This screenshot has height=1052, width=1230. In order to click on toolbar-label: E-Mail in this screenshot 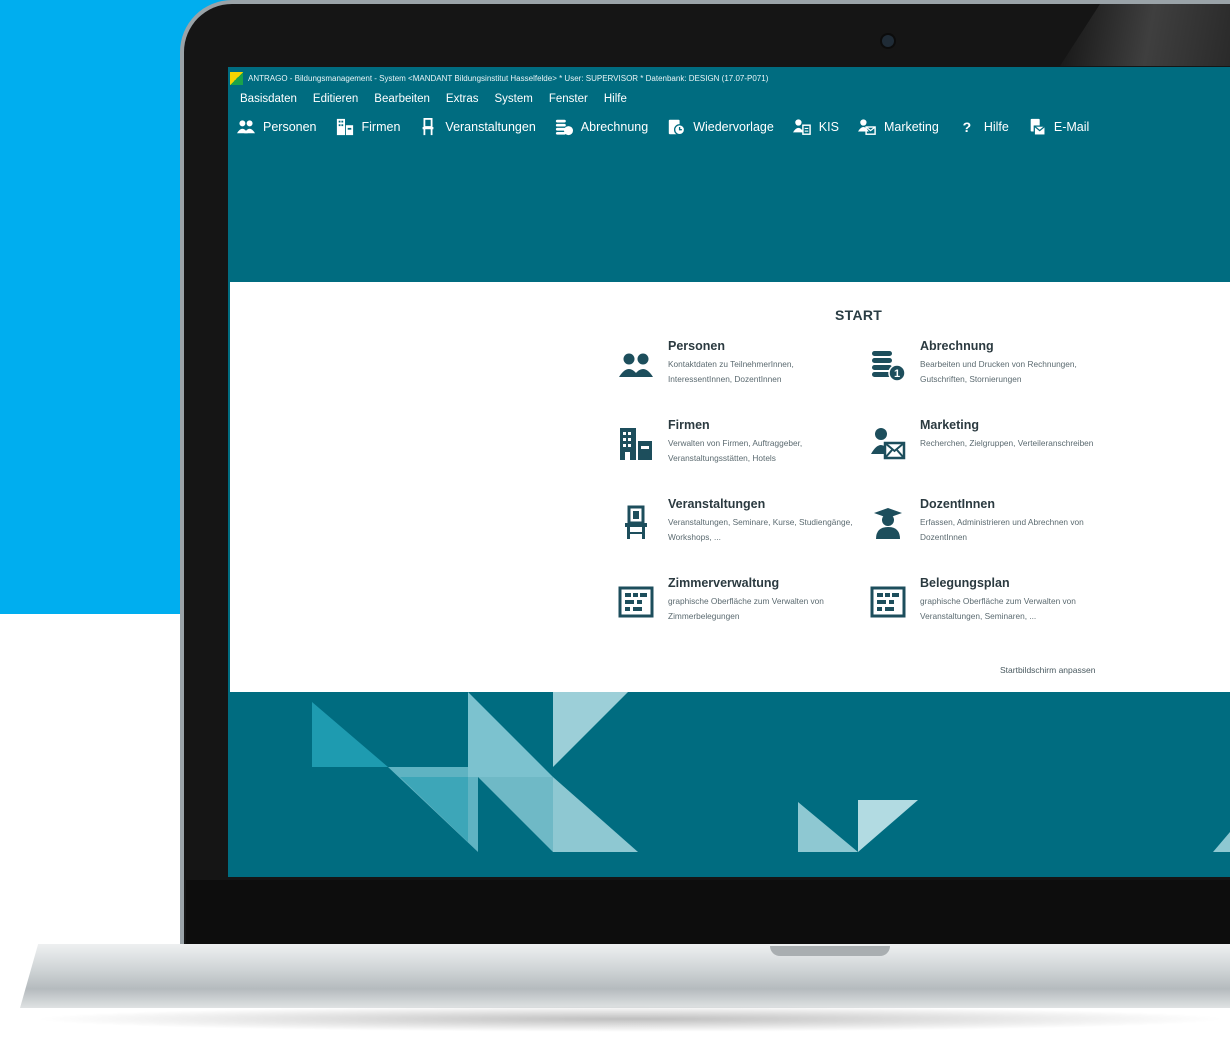, I will do `click(1071, 127)`.